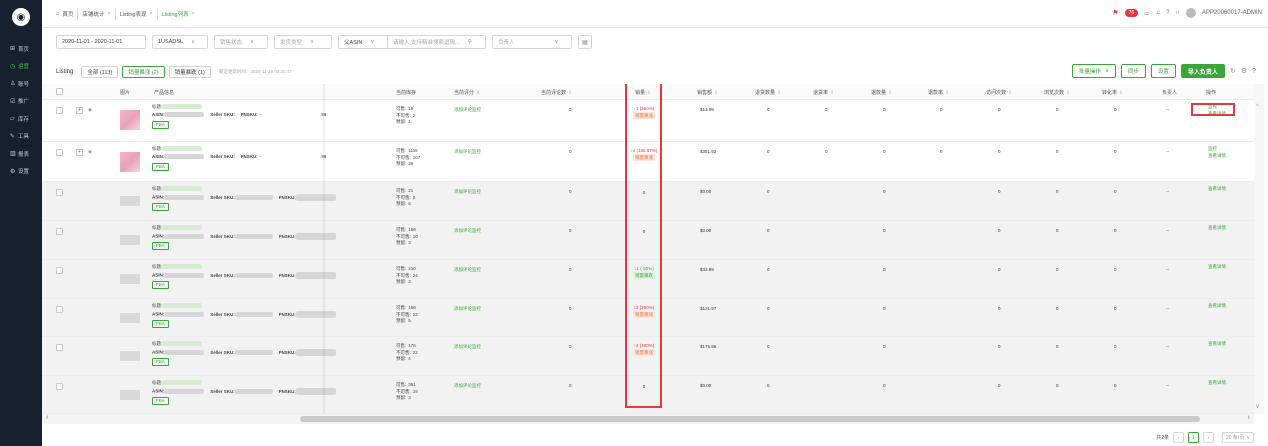  Describe the element at coordinates (21, 49) in the screenshot. I see `sidebar-item-0: ⊞ 首页` at that location.